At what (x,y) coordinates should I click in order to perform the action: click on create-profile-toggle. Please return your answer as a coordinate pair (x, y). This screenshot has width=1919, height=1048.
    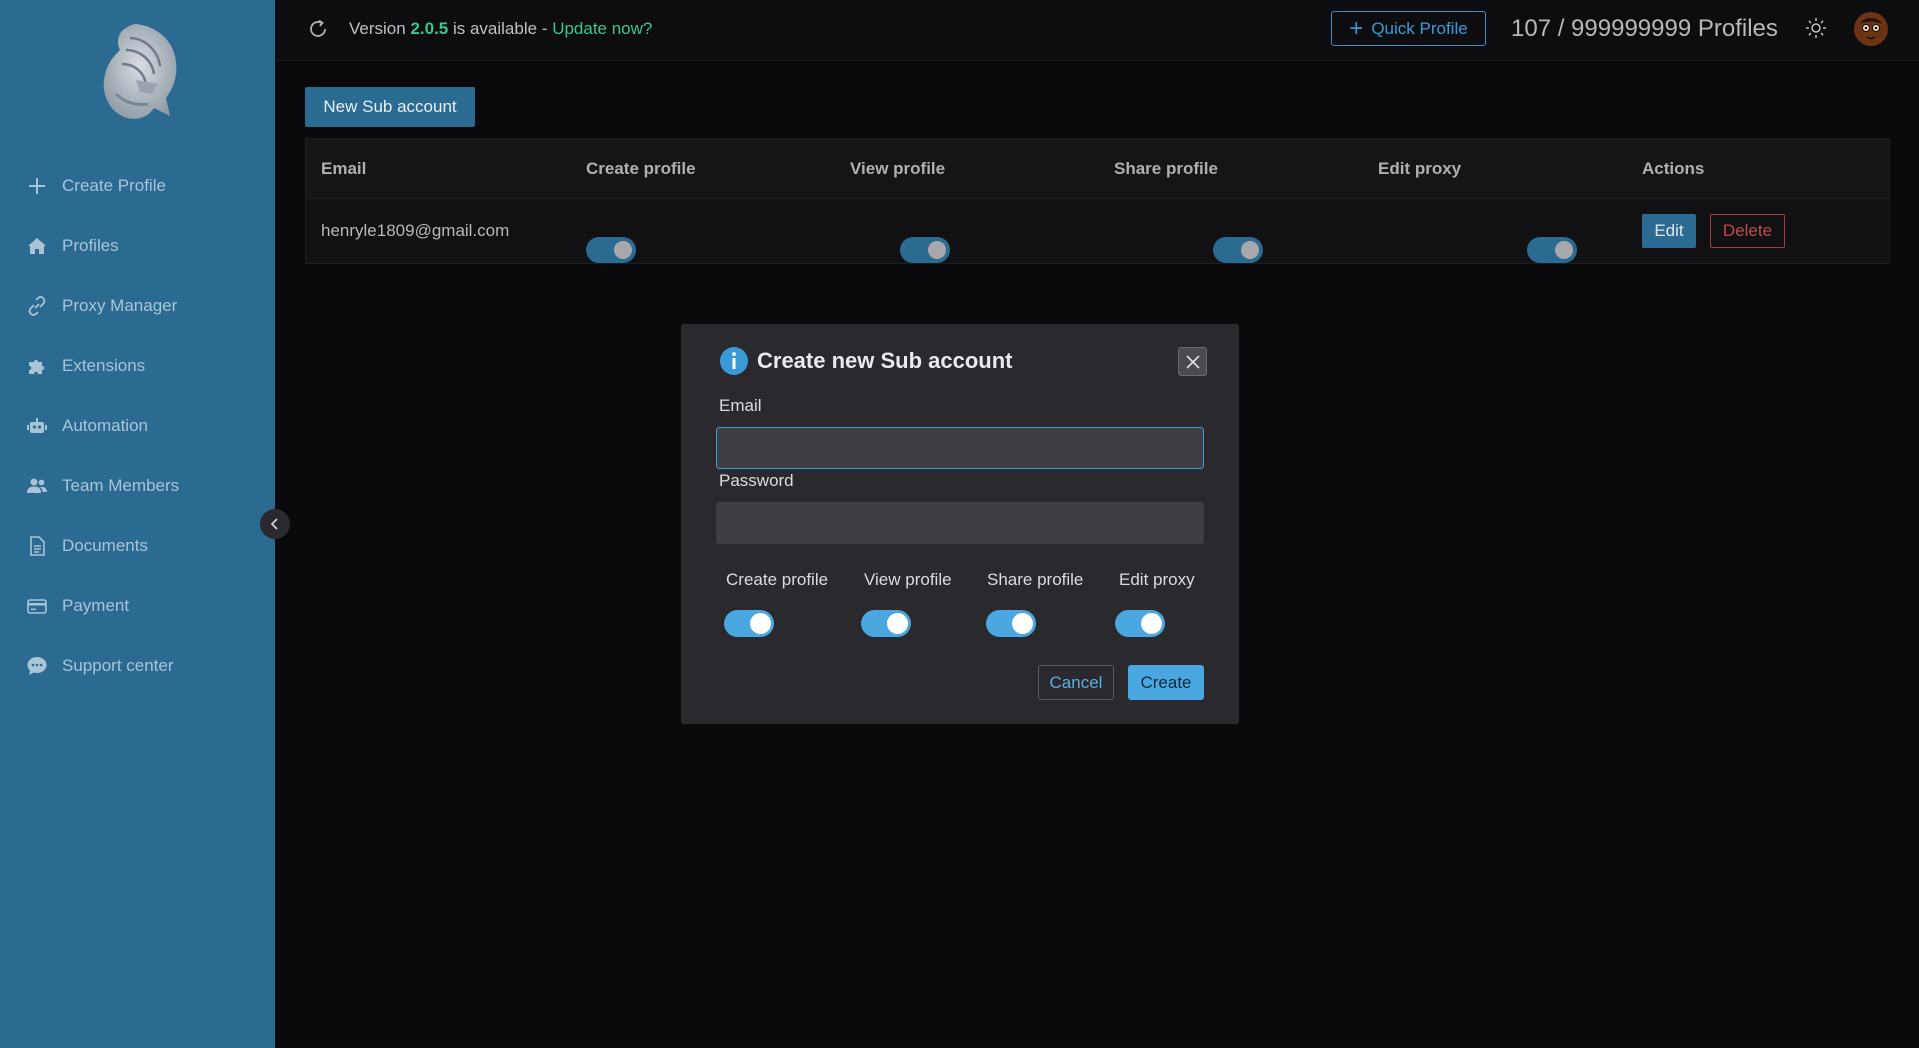
    Looking at the image, I should click on (749, 623).